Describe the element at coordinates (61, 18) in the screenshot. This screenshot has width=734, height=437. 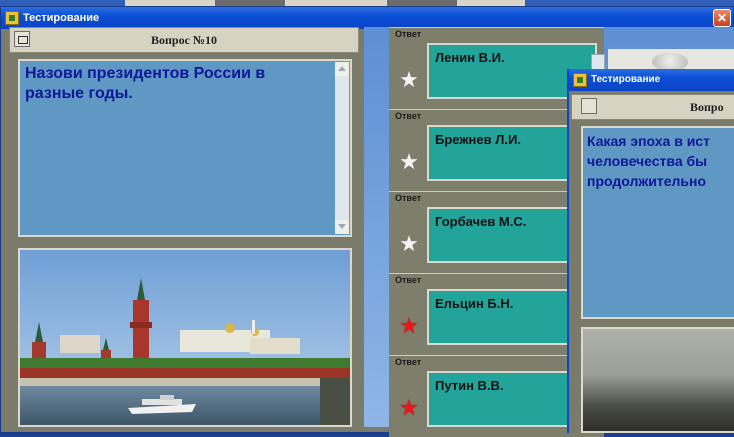
I see `window-title: Тестирование` at that location.